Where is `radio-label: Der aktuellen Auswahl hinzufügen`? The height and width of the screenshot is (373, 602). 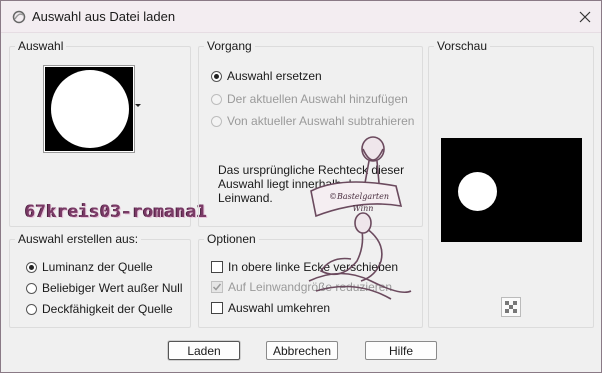
radio-label: Der aktuellen Auswahl hinzufügen is located at coordinates (317, 99).